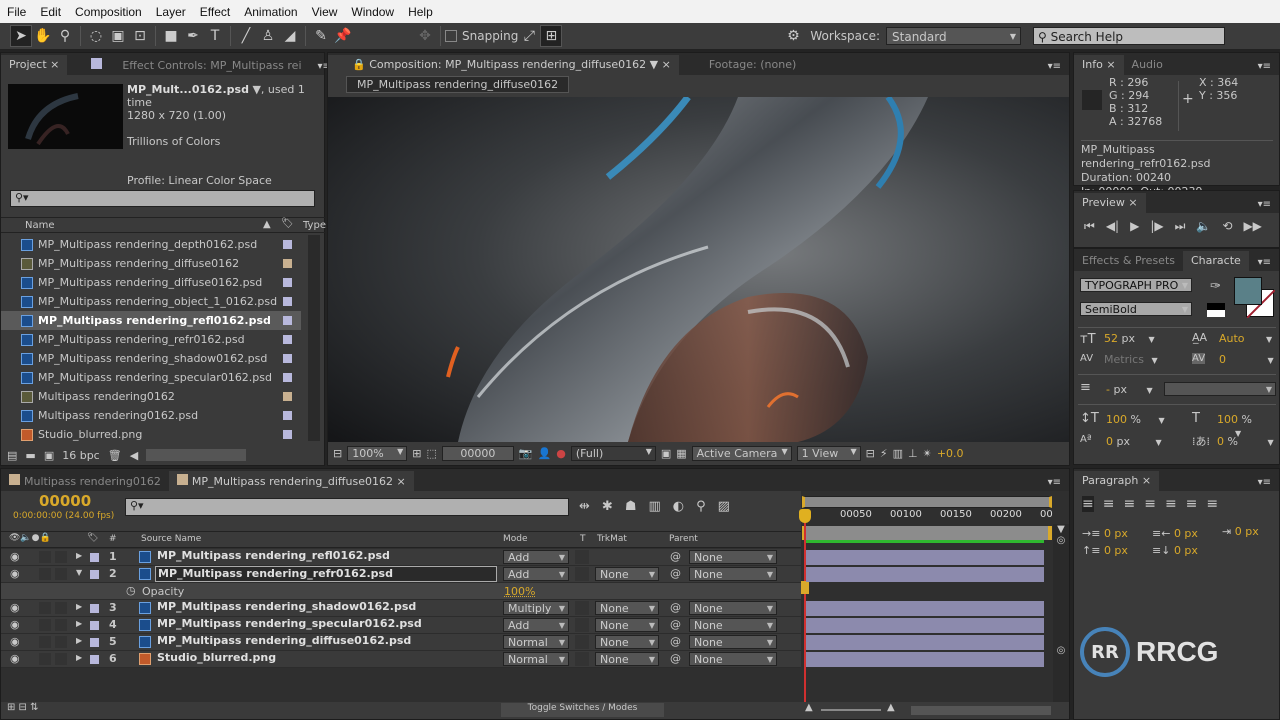 This screenshot has width=1280, height=720. What do you see at coordinates (171, 36) in the screenshot?
I see `rectangle-tool-icon: ■` at bounding box center [171, 36].